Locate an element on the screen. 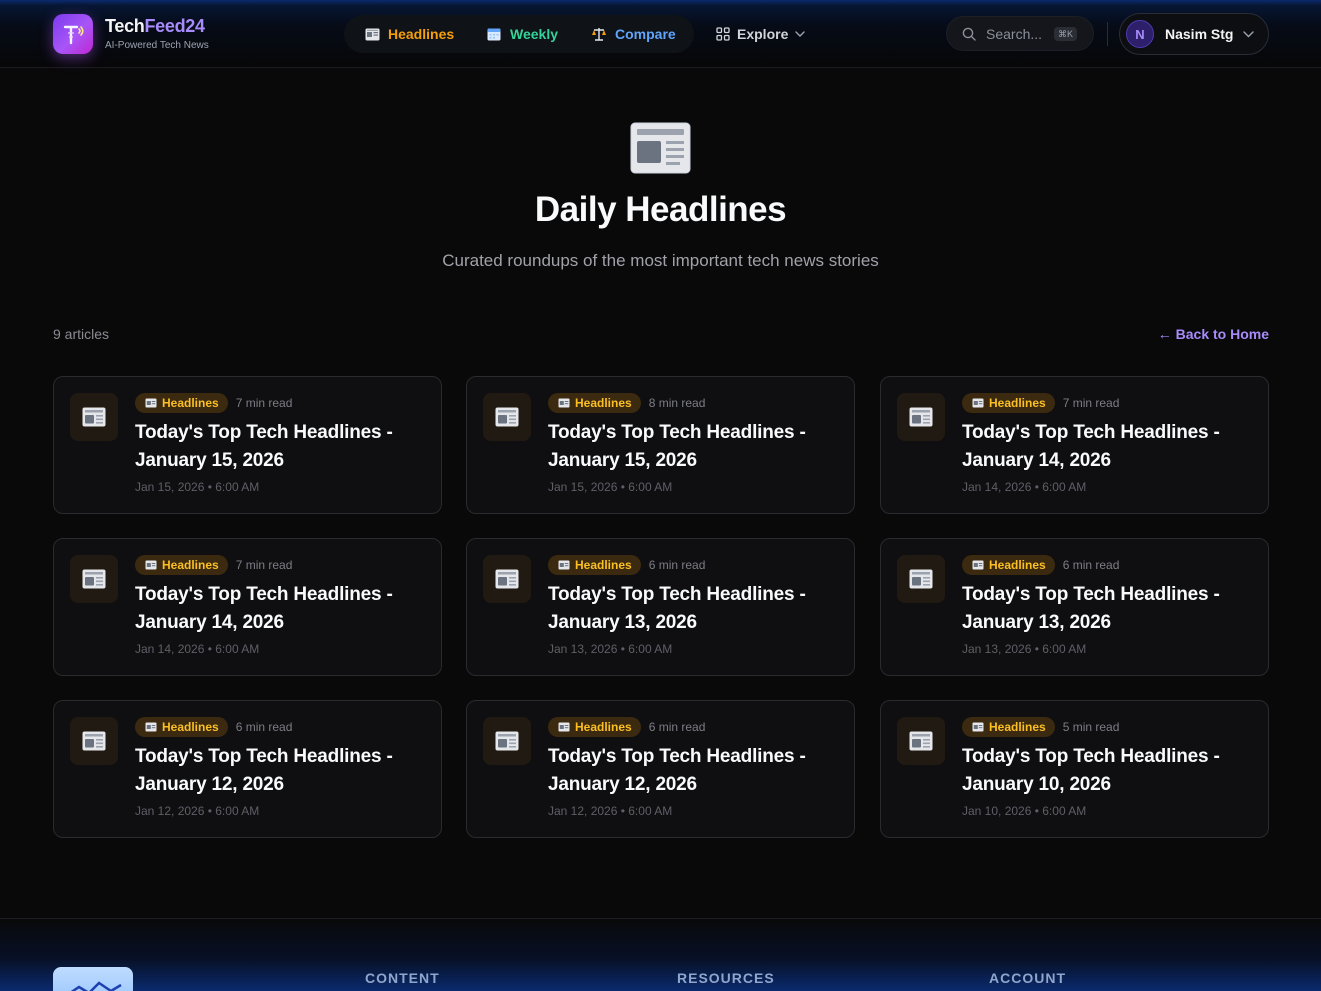 This screenshot has height=991, width=1321. main-nav: Headlines Weekly Compare is located at coordinates (519, 34).